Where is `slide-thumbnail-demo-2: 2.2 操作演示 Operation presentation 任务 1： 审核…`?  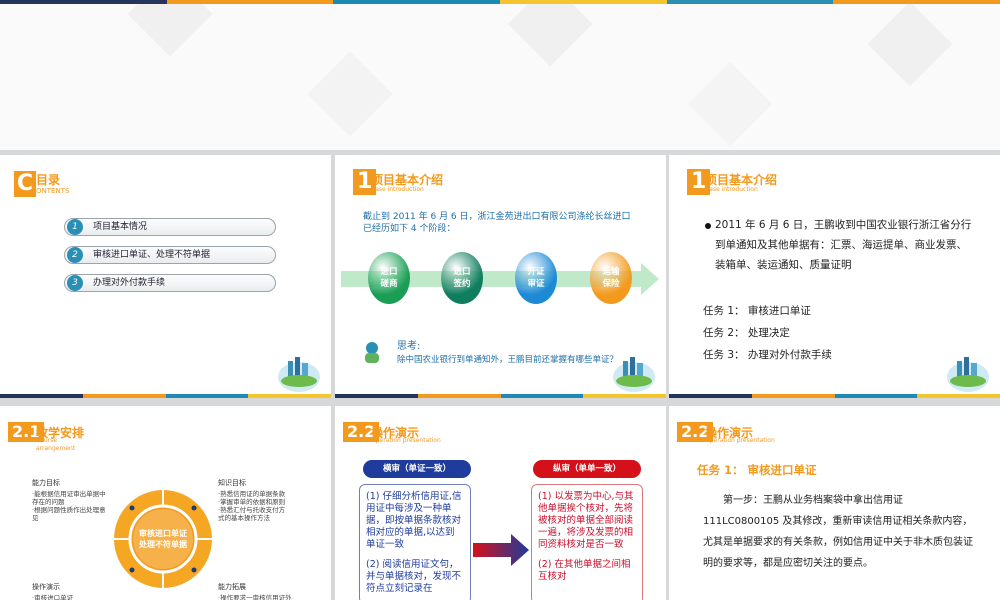
slide-thumbnail-demo-2: 2.2 操作演示 Operation presentation 任务 1： 审核… is located at coordinates (834, 503).